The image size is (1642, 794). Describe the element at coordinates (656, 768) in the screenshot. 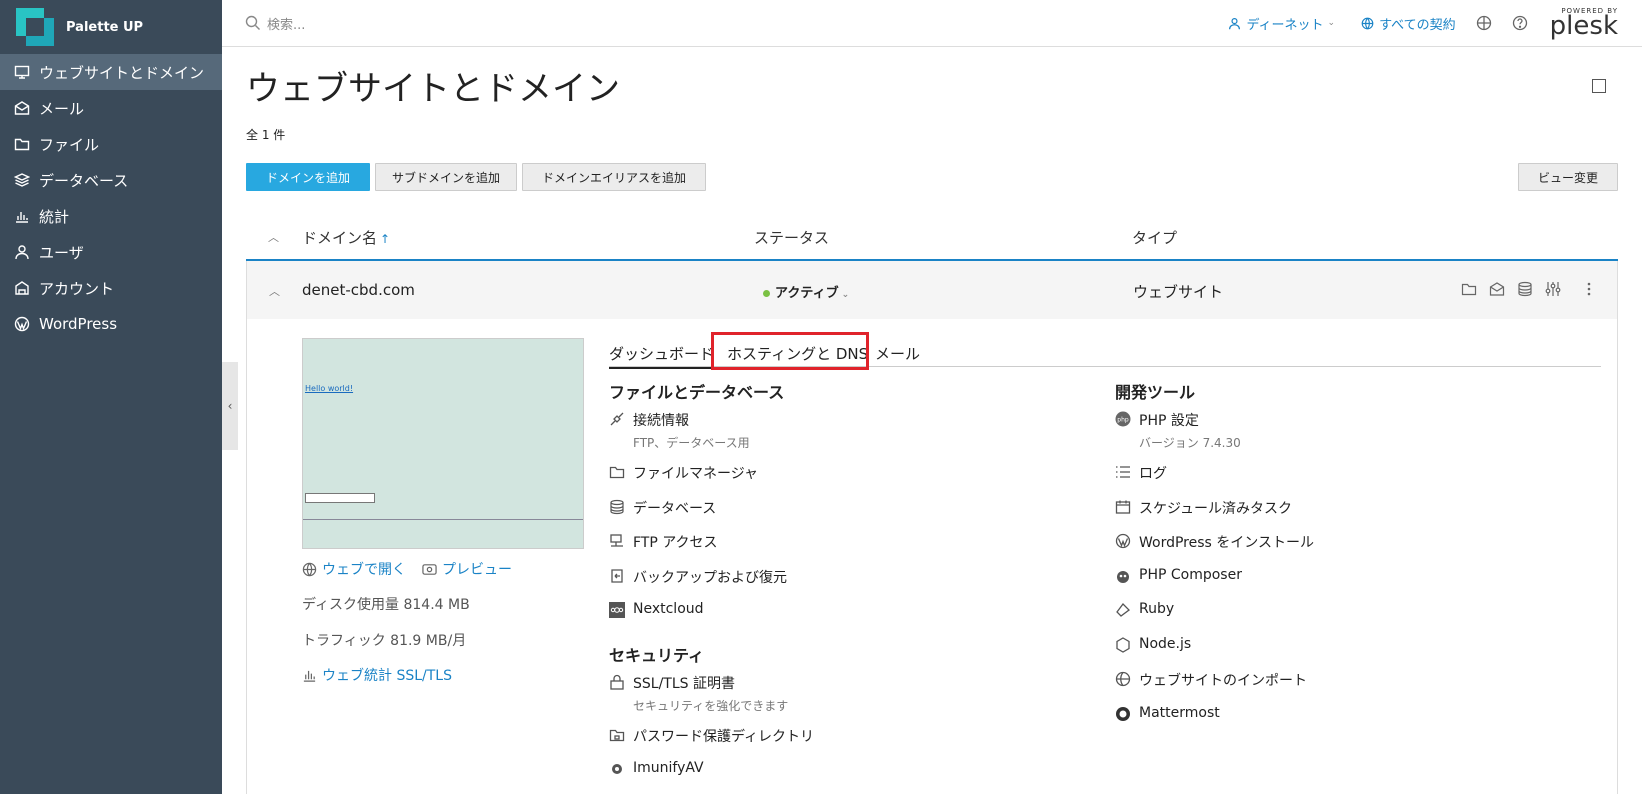

I see `imunifyav-link: ImunifyAV` at that location.